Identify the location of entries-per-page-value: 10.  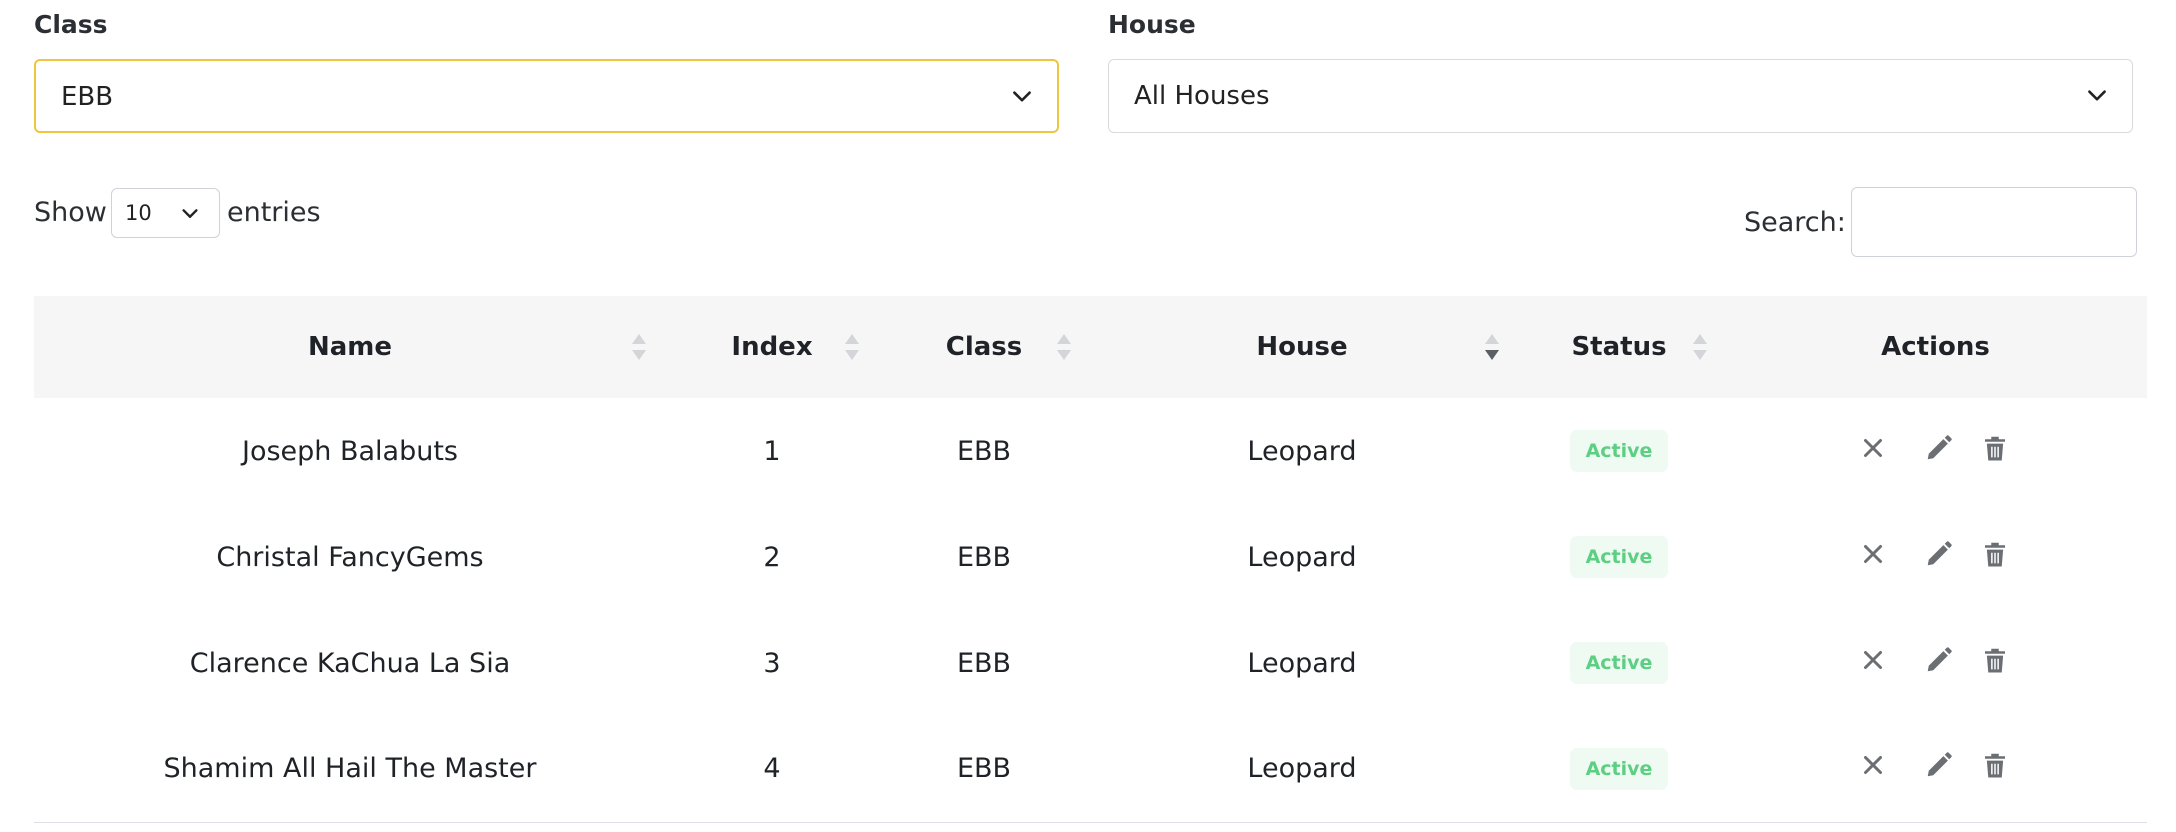
(138, 213).